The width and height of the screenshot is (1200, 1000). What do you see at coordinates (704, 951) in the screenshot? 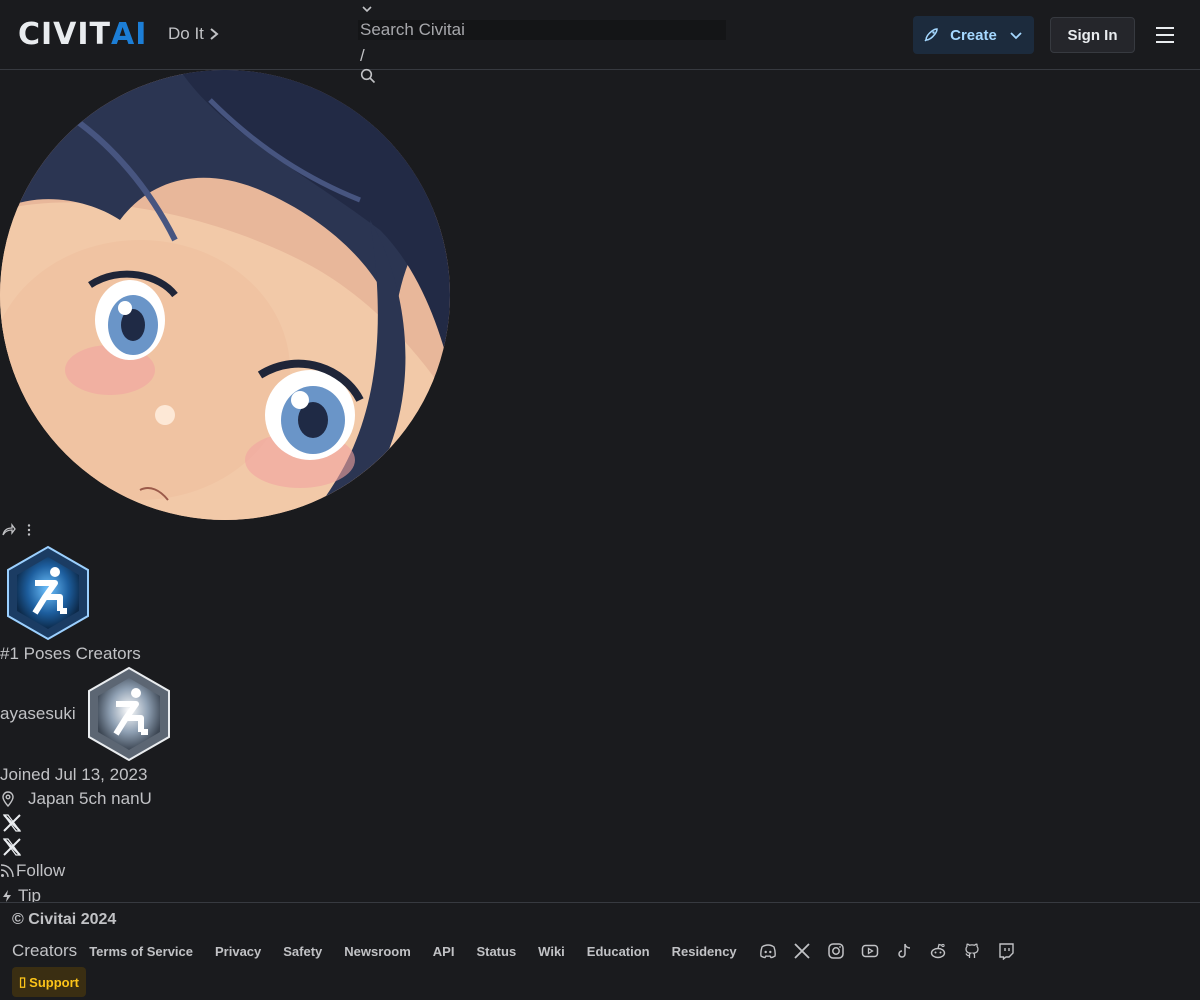
I see `footer-link-residency: Residency` at bounding box center [704, 951].